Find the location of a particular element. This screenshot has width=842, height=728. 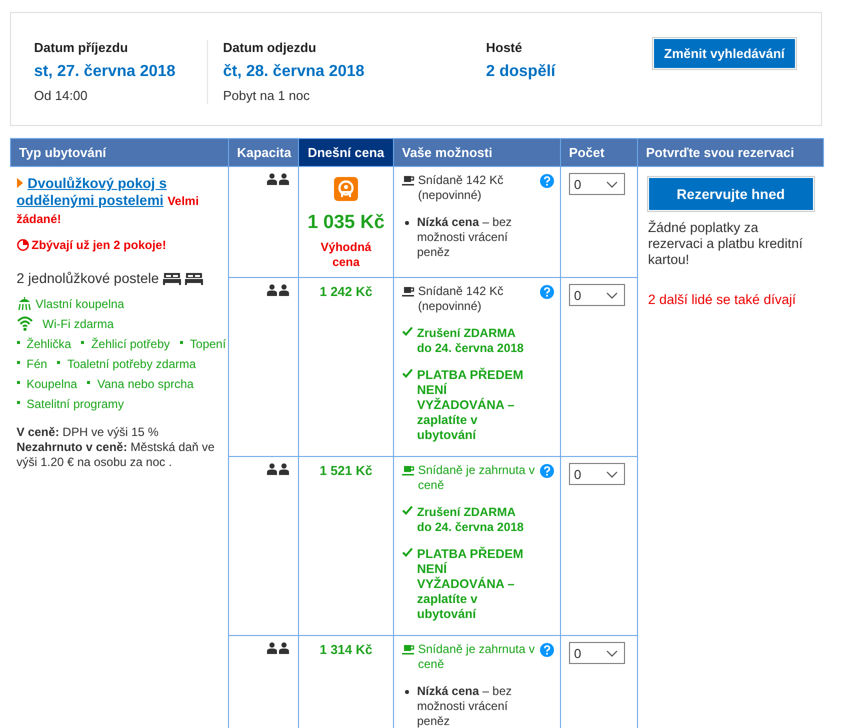

price-note: Nezahrnuto v ceně: Městská daň ve výši 1.20 € na osobu za noc . is located at coordinates (116, 455).